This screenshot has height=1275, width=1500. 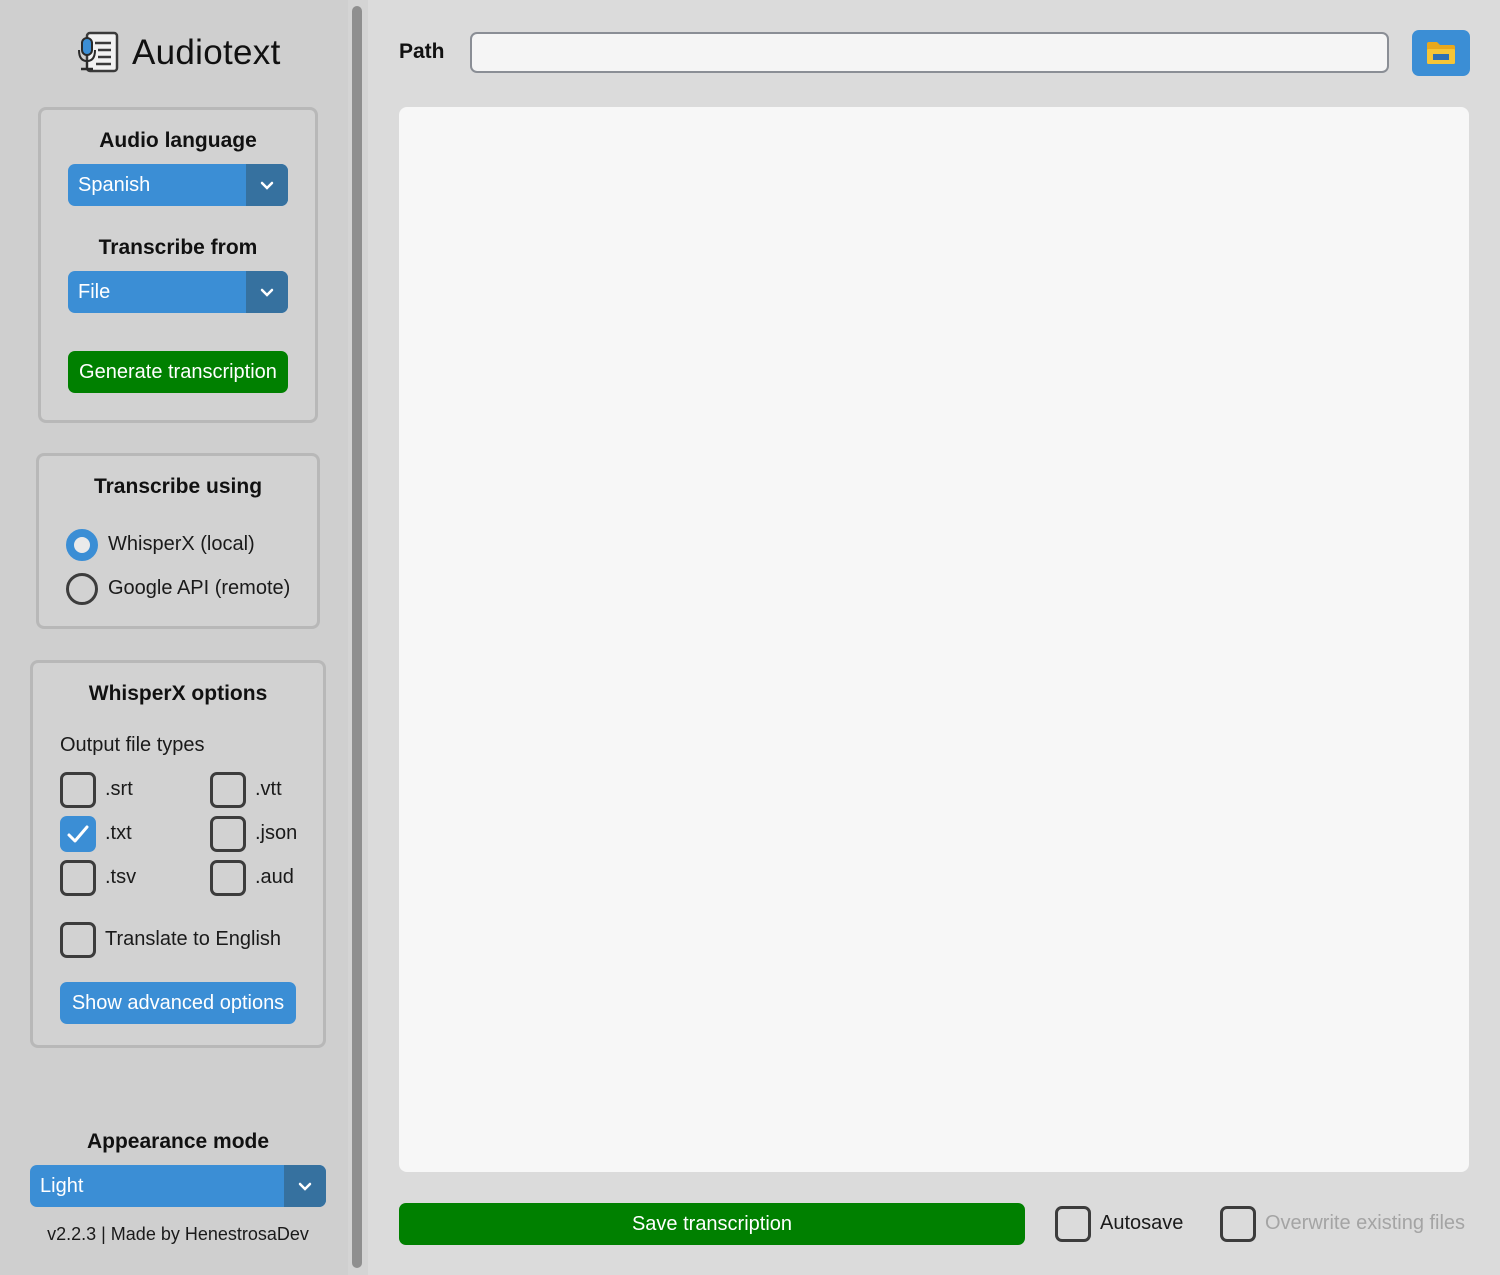 I want to click on transcribe-from-value: File, so click(x=94, y=291).